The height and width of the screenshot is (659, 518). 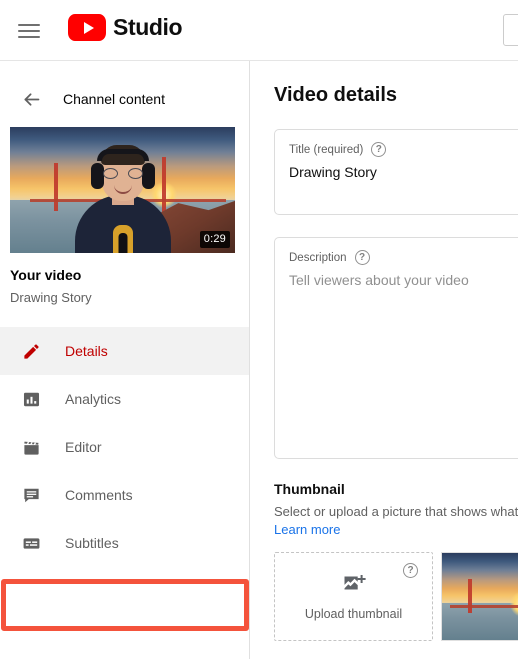 What do you see at coordinates (309, 489) in the screenshot?
I see `thumbnail-section-title: Thumbnail` at bounding box center [309, 489].